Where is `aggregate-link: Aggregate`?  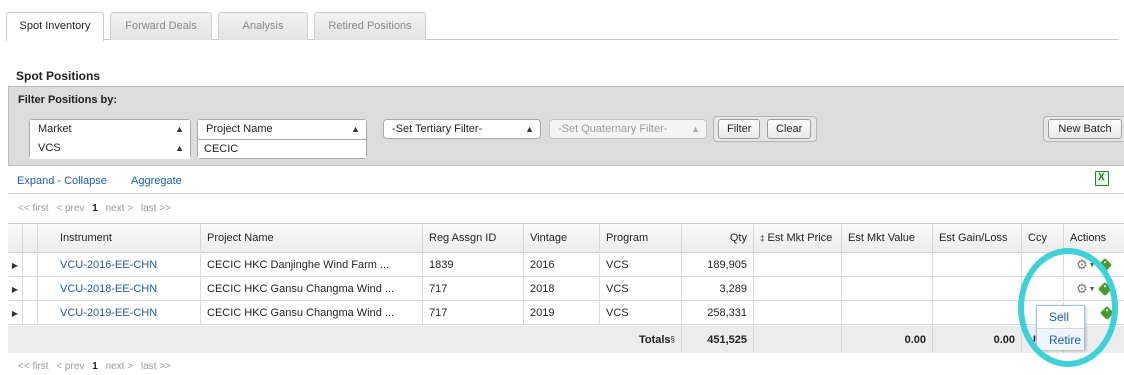 aggregate-link: Aggregate is located at coordinates (156, 181).